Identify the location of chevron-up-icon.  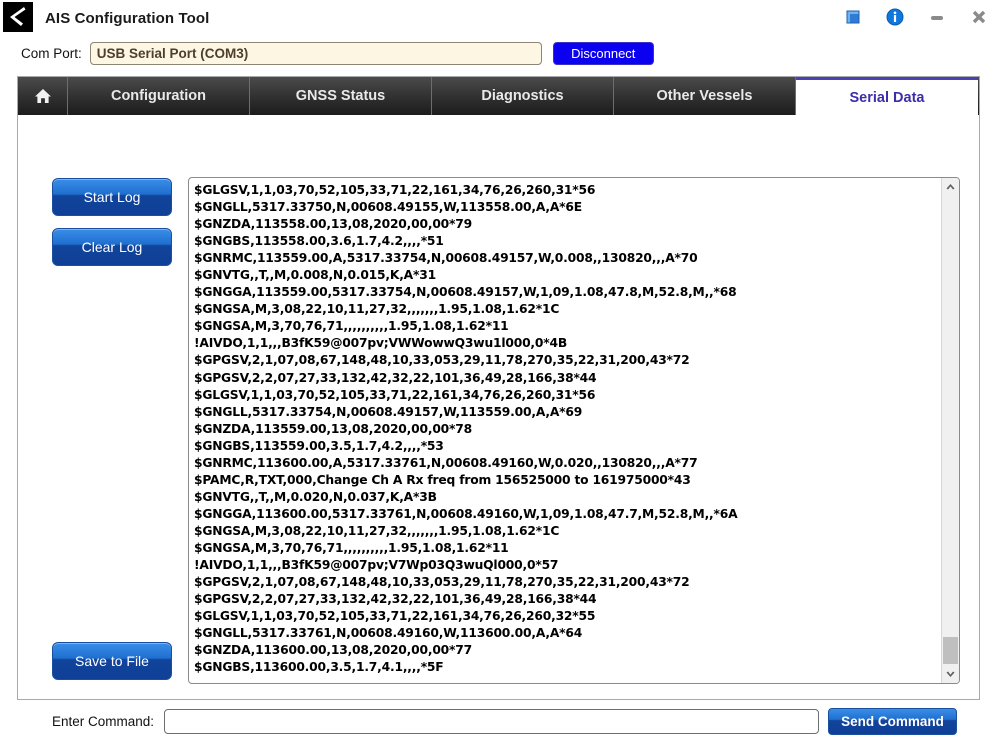
(950, 186).